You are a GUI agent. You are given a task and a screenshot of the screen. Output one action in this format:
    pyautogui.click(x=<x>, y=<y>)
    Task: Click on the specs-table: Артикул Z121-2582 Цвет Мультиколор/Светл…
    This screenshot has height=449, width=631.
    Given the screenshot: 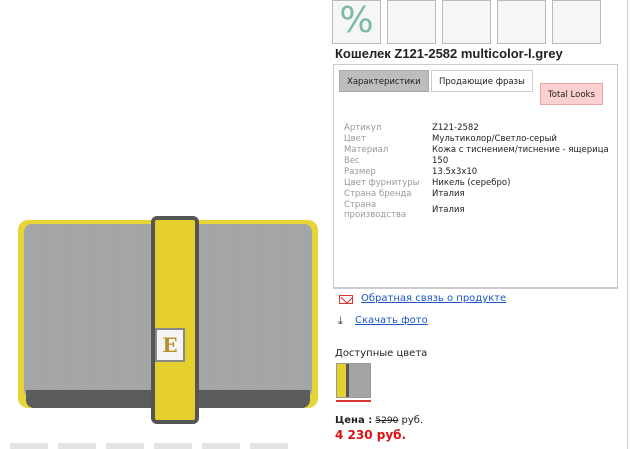 What is the action you would take?
    pyautogui.click(x=478, y=172)
    